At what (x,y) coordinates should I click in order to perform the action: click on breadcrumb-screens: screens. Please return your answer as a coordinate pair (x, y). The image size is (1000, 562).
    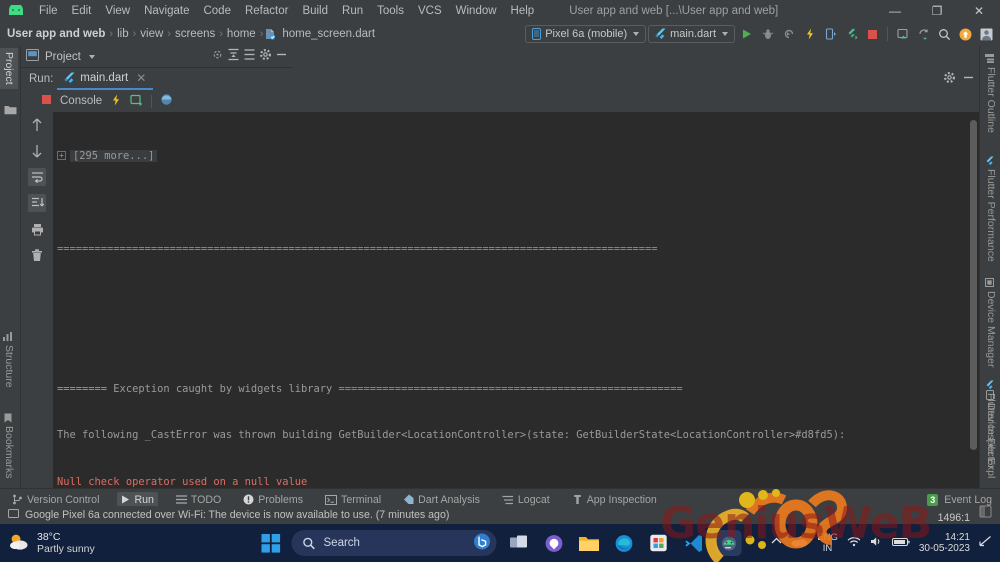
    Looking at the image, I should click on (195, 34).